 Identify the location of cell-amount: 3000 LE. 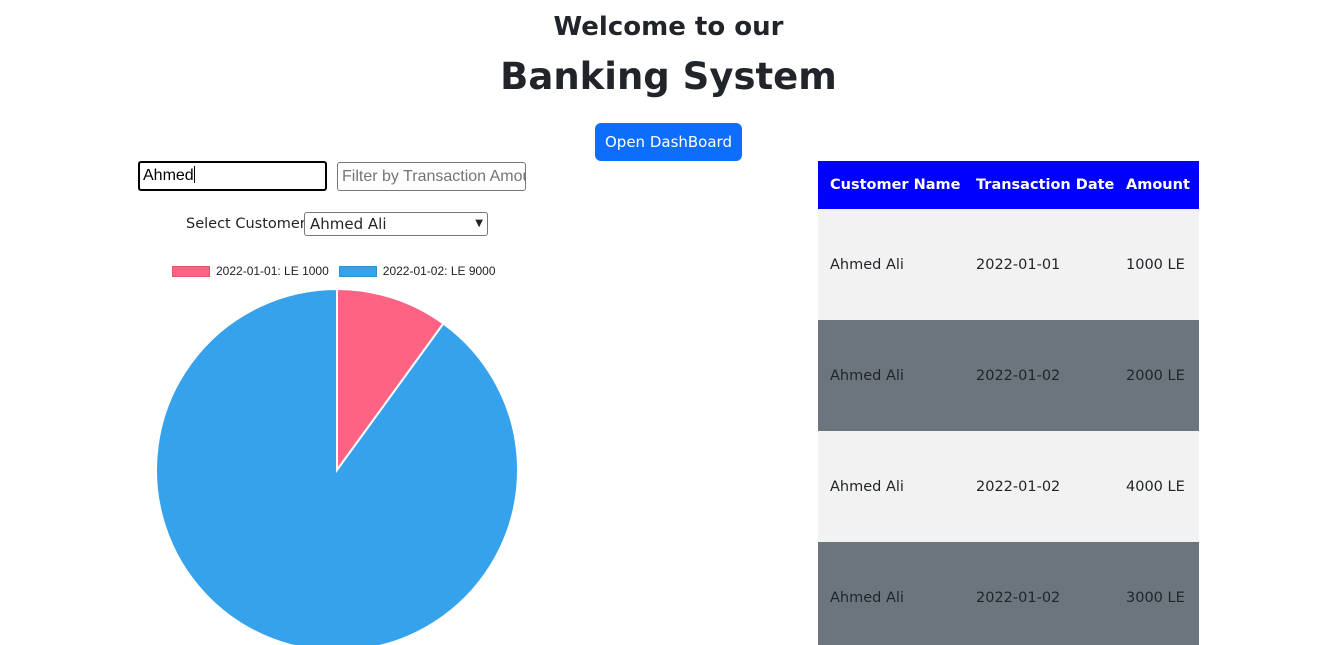
(1155, 597).